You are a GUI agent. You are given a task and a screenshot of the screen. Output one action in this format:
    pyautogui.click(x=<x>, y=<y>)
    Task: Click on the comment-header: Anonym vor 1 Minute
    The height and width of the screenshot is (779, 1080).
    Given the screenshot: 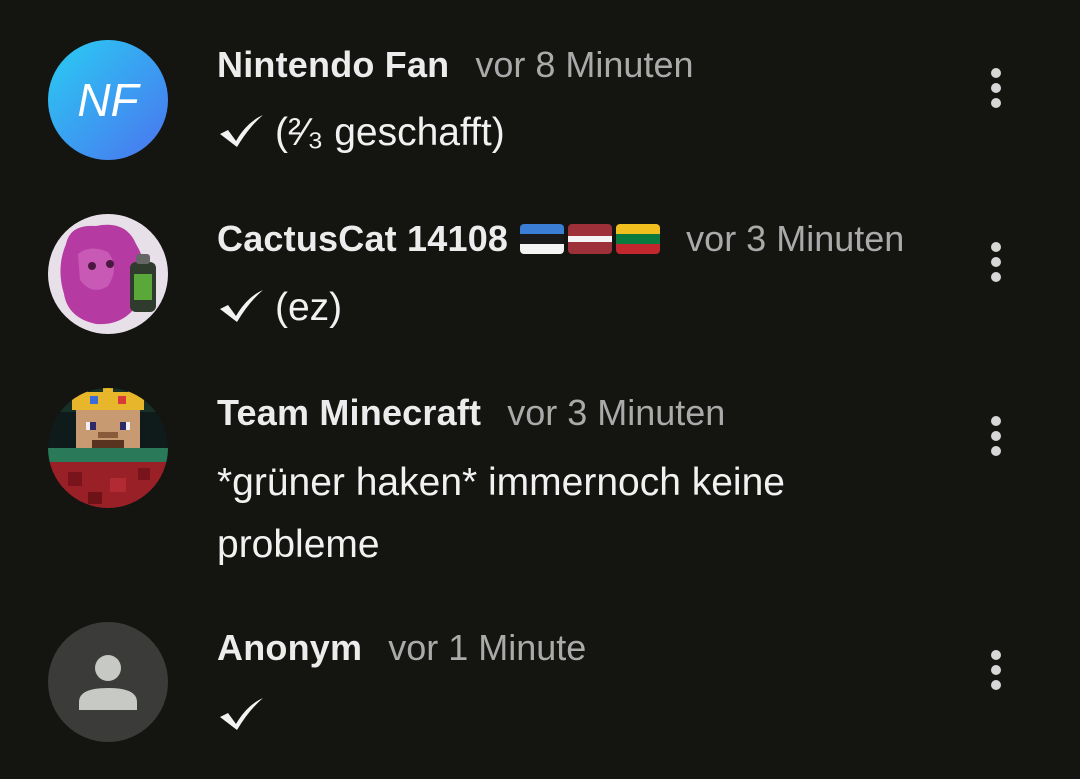 What is the action you would take?
    pyautogui.click(x=401, y=648)
    